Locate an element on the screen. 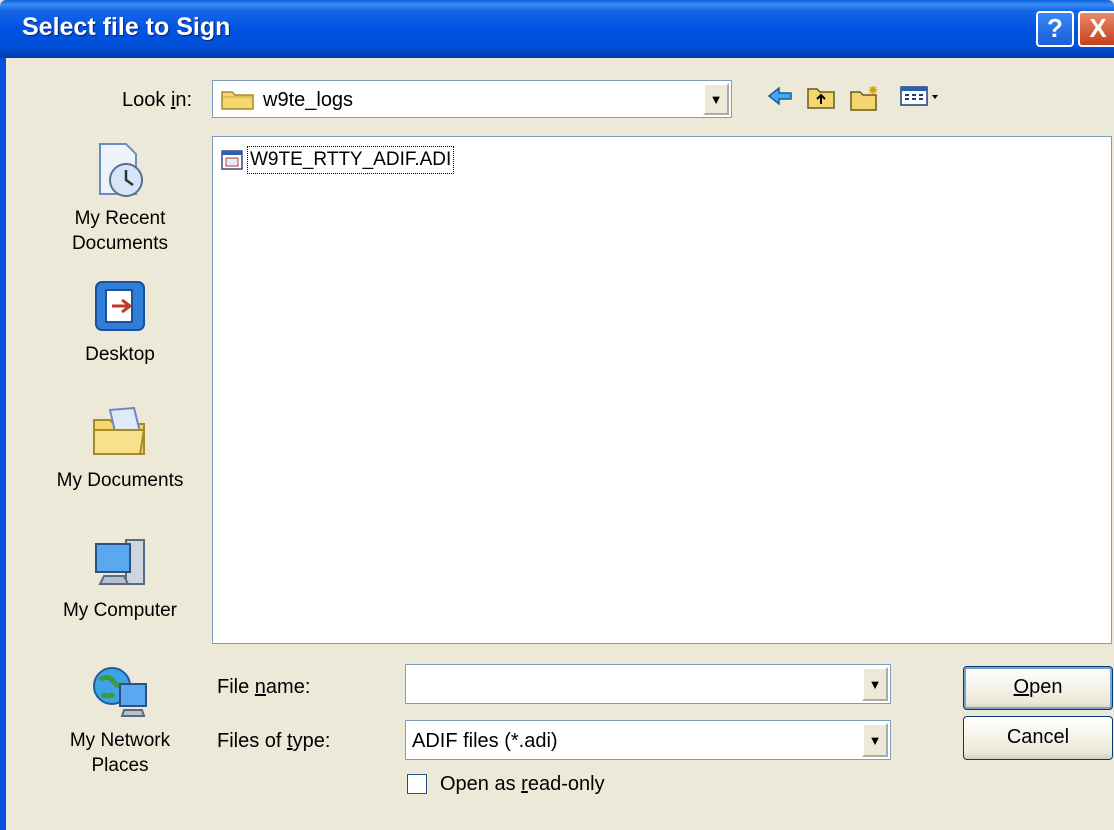 This screenshot has height=830, width=1114. look-in-dropdown: w9te_logs ▼ is located at coordinates (472, 99).